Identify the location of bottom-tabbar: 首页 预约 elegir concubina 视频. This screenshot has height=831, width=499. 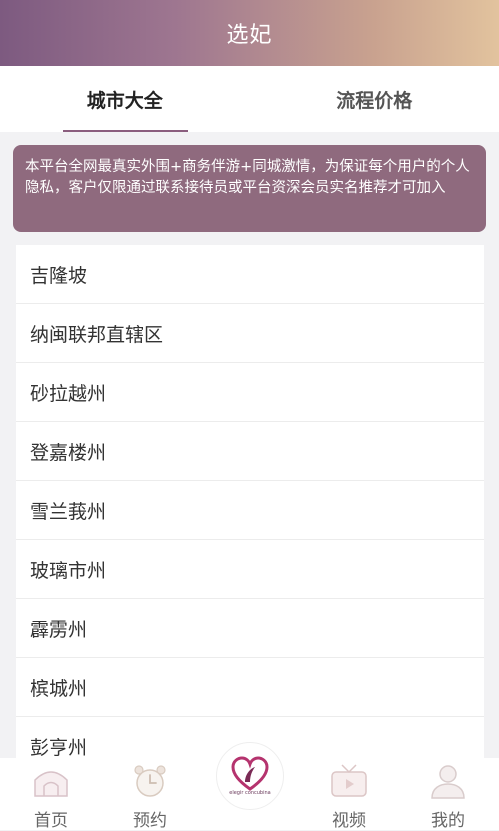
(249, 794).